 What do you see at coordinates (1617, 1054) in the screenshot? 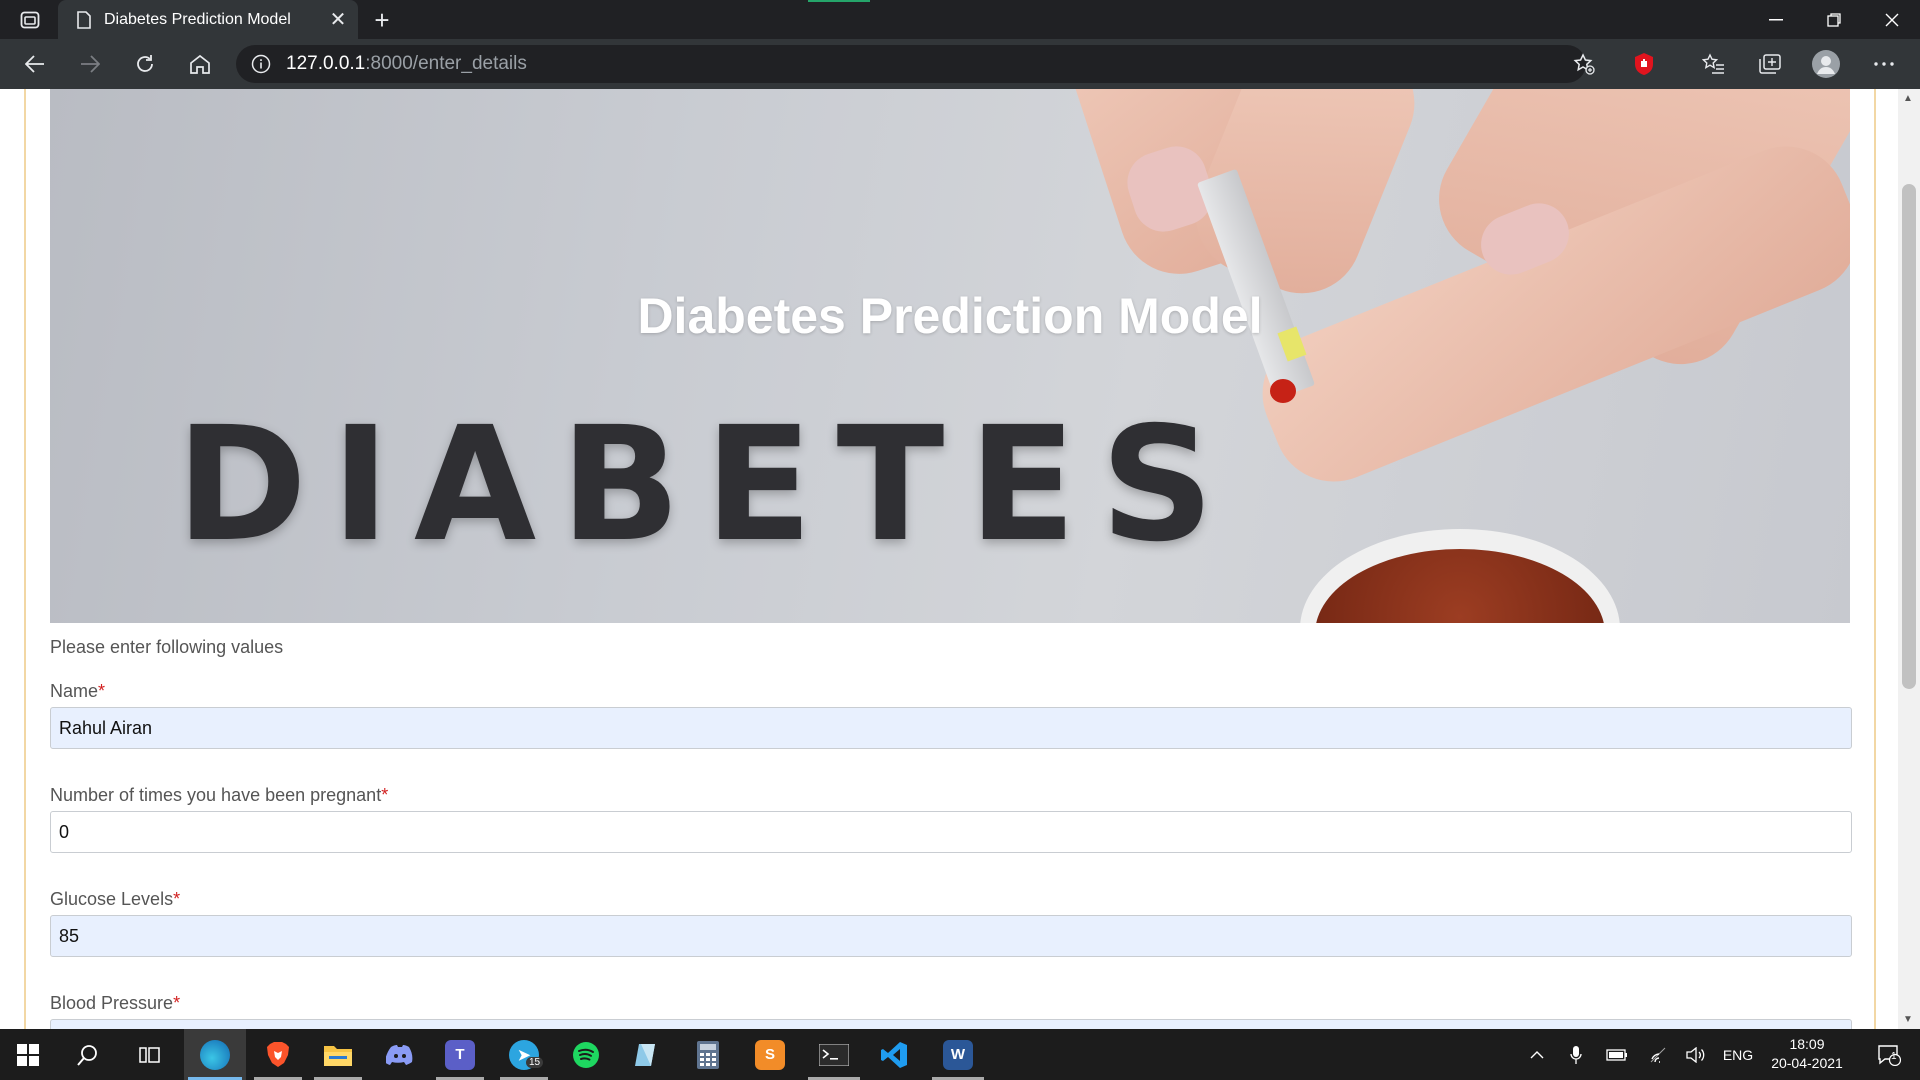
I see `battery-icon` at bounding box center [1617, 1054].